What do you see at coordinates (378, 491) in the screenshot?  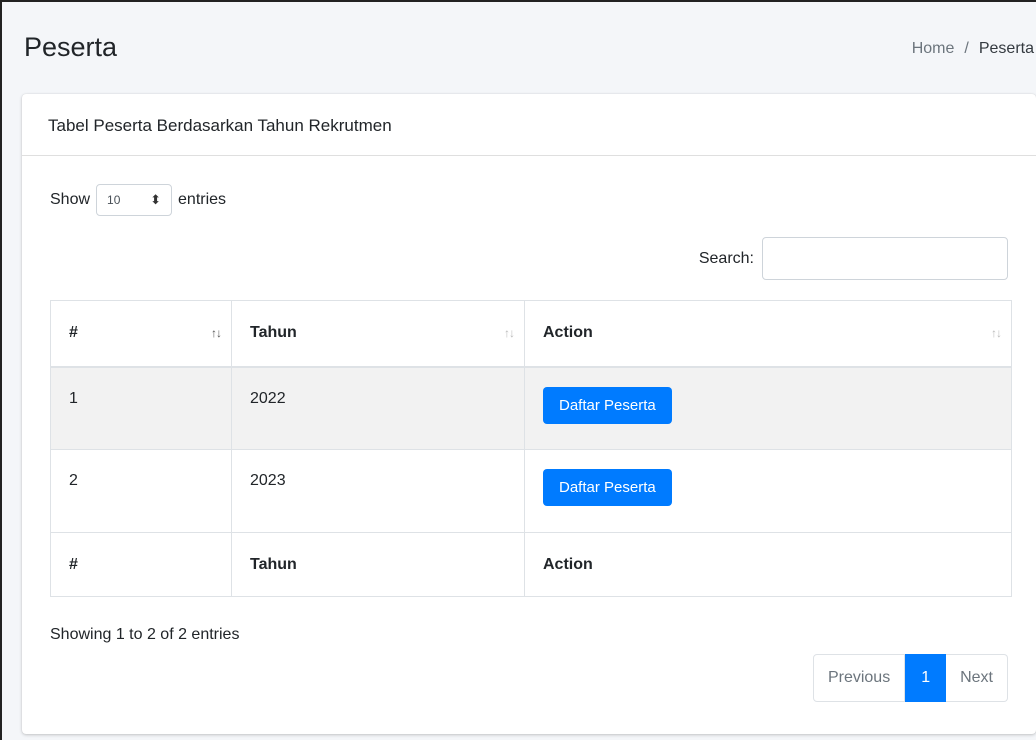 I see `cell-tahun: 2023` at bounding box center [378, 491].